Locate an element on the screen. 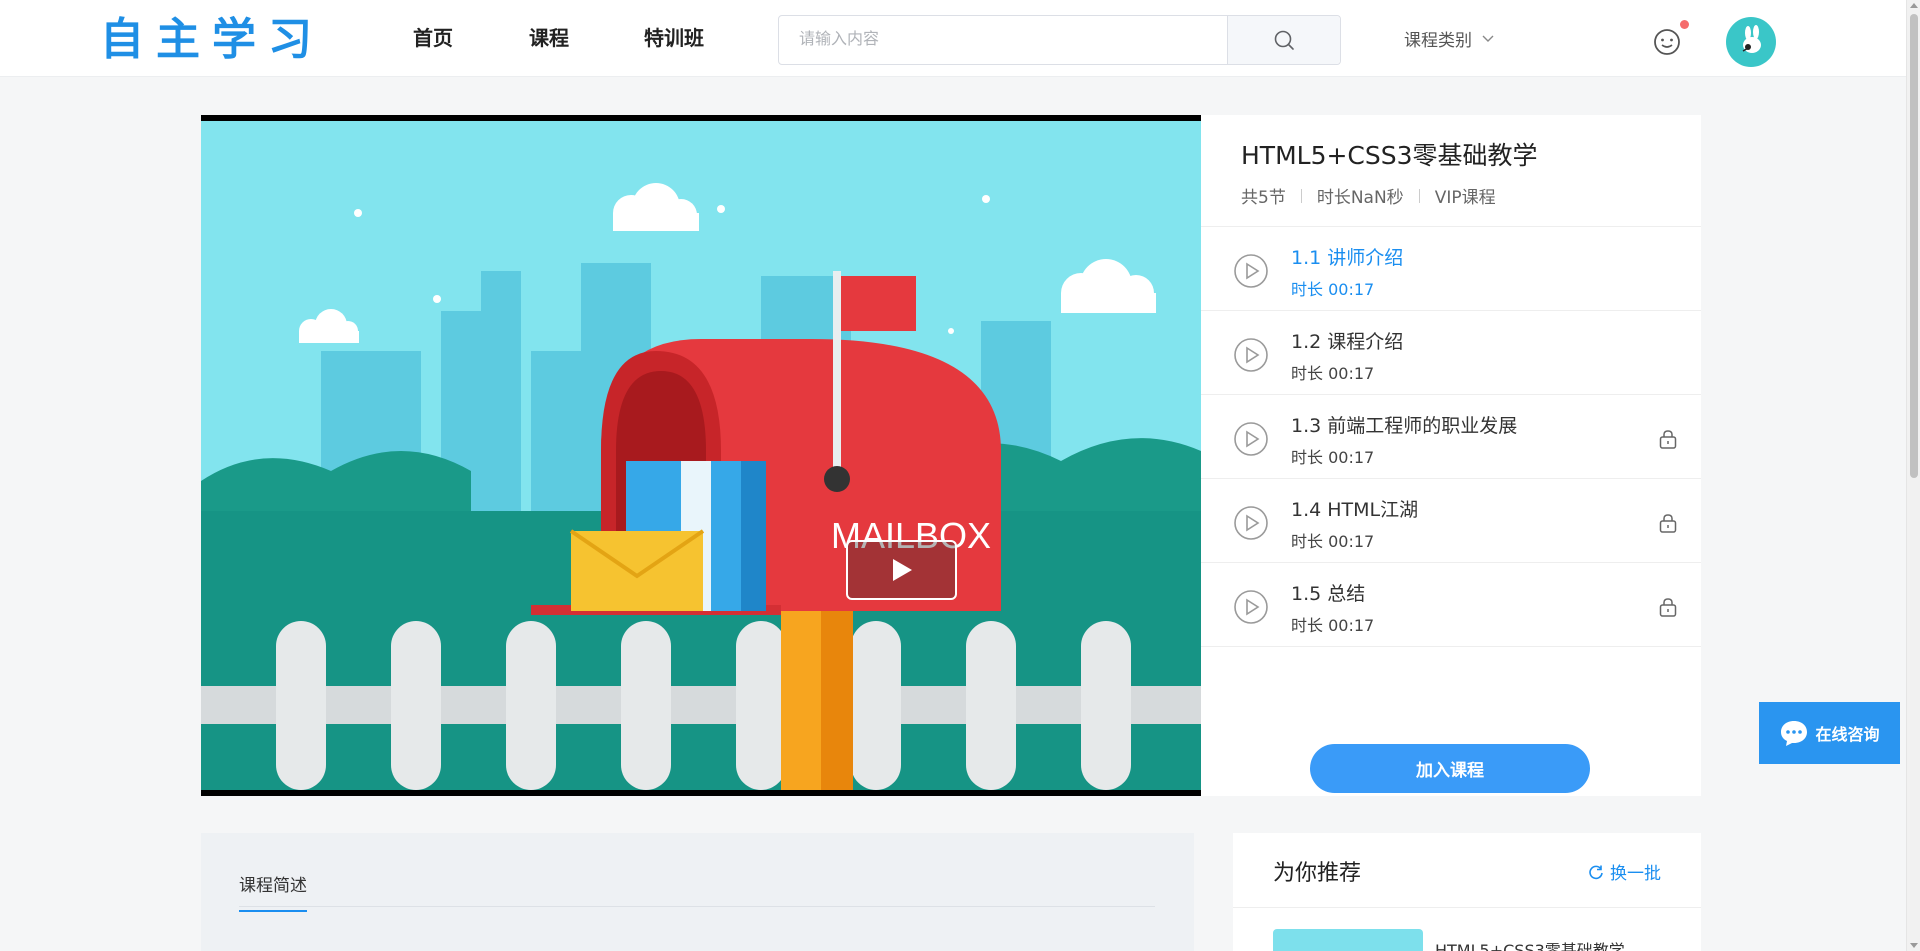  refresh-button: 换一批 is located at coordinates (1624, 871).